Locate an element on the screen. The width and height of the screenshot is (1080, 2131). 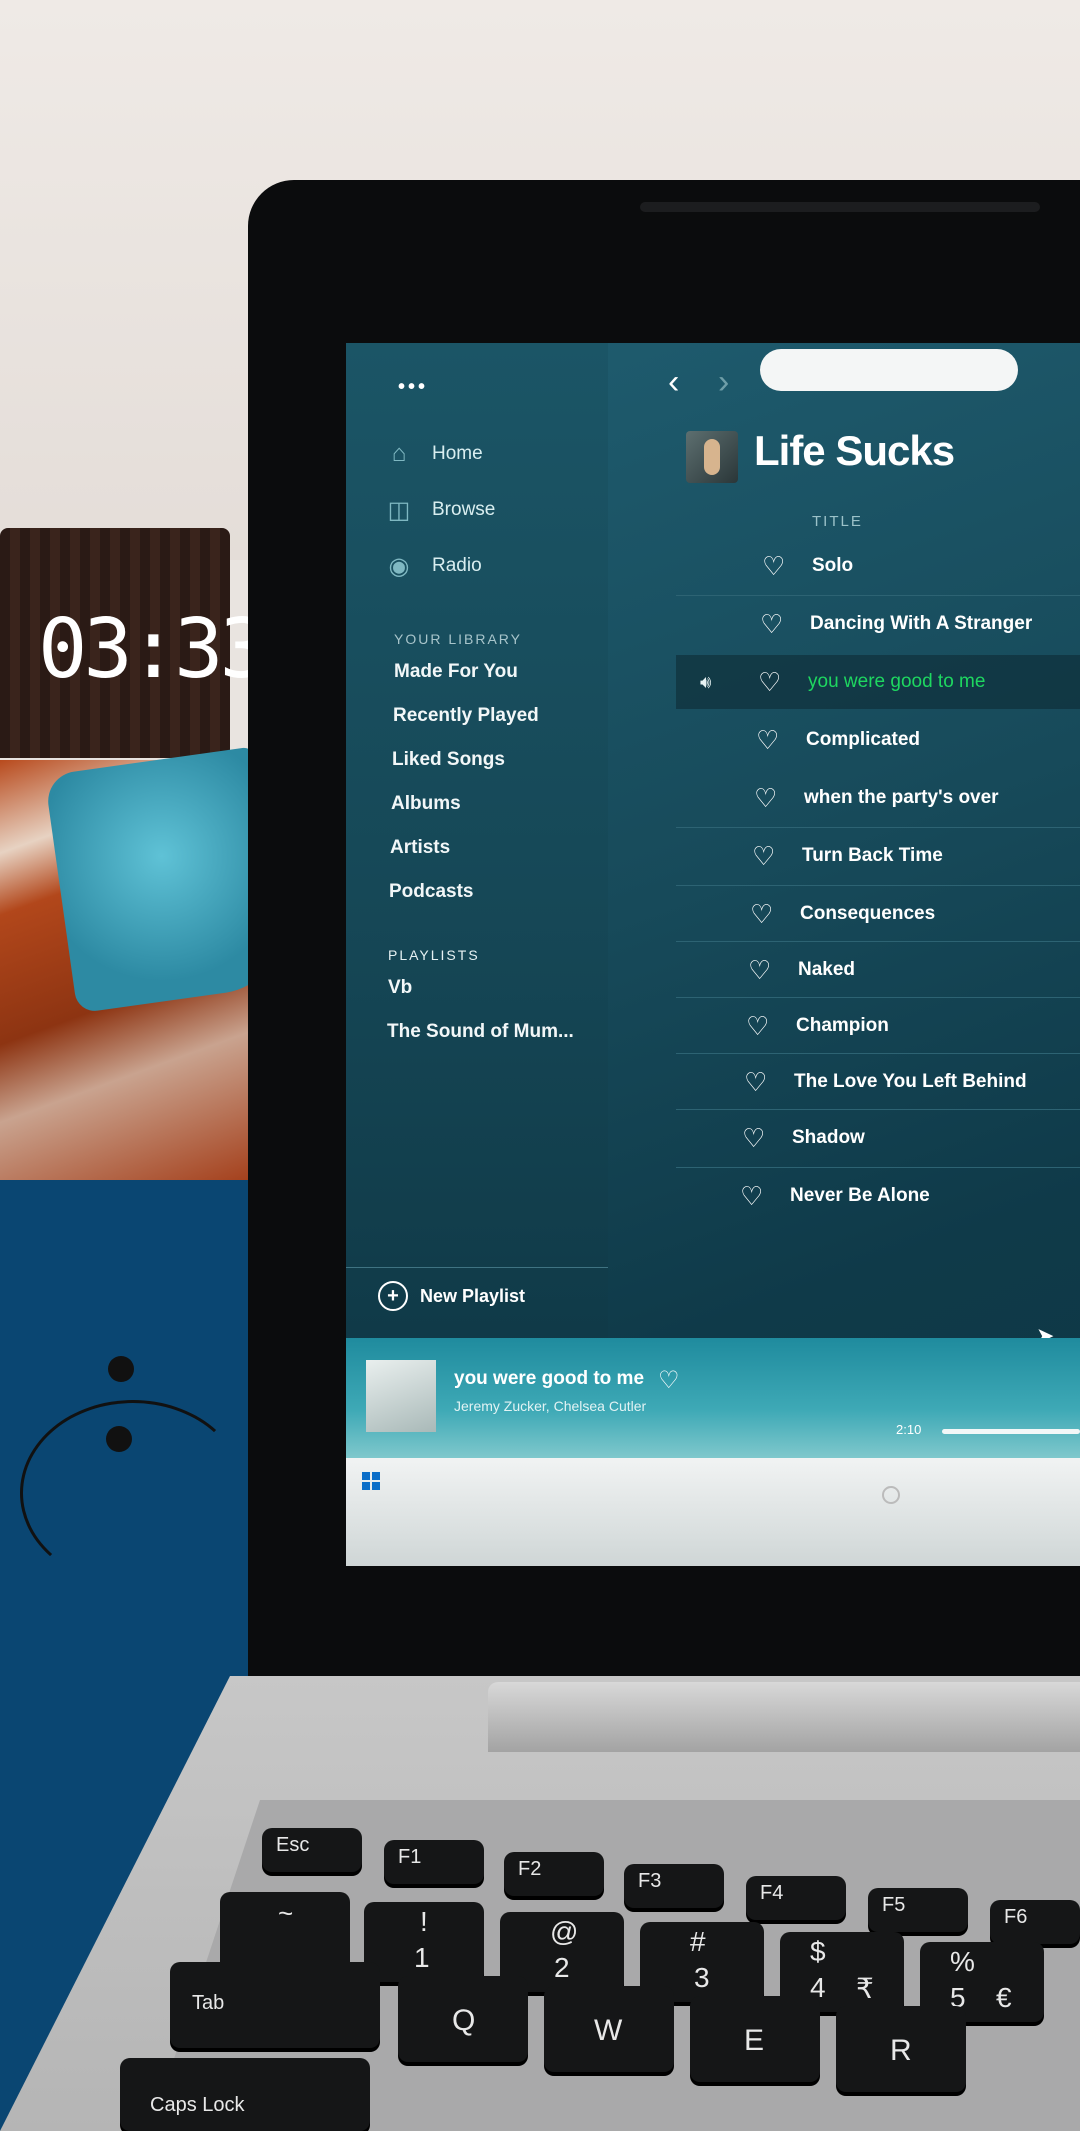
key-w: W is located at coordinates (609, 2029).